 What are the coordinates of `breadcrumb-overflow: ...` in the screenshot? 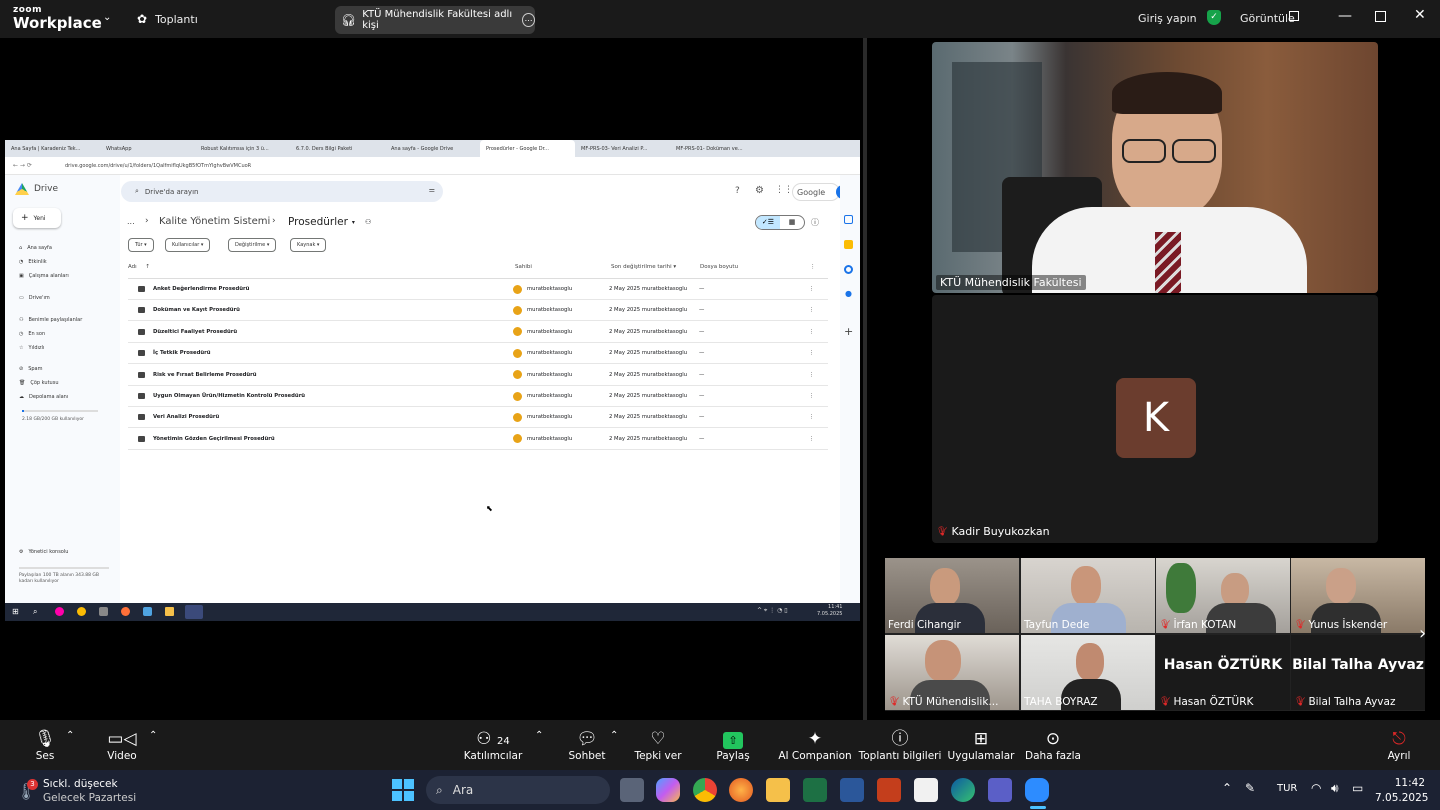 It's located at (131, 221).